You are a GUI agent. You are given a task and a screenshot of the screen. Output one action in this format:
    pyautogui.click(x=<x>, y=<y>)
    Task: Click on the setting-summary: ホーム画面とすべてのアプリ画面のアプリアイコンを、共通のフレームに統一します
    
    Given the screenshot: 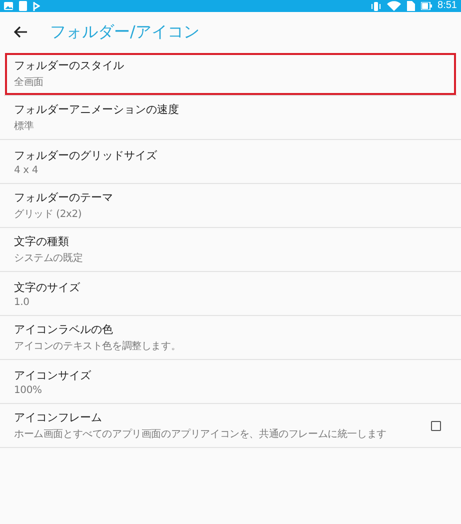 What is the action you would take?
    pyautogui.click(x=201, y=434)
    